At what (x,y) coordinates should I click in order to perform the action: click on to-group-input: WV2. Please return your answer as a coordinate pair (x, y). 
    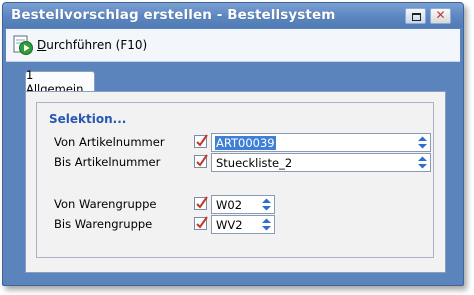
    Looking at the image, I should click on (243, 224).